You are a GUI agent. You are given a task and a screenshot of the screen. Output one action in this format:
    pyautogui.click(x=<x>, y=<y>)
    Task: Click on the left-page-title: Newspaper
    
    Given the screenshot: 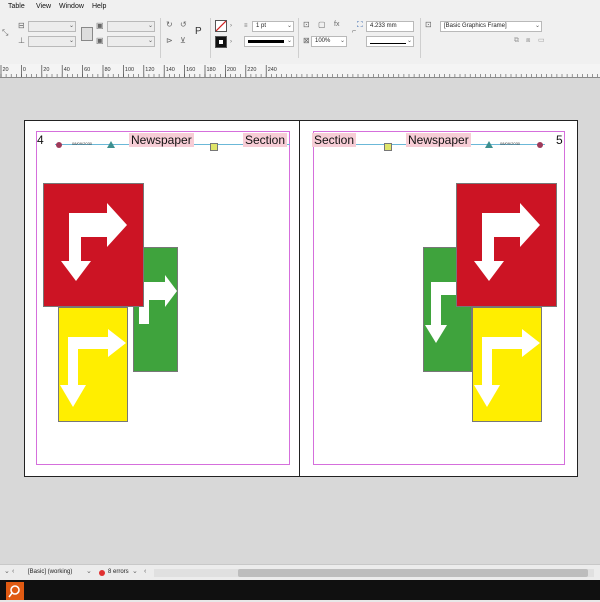 What is the action you would take?
    pyautogui.click(x=161, y=140)
    